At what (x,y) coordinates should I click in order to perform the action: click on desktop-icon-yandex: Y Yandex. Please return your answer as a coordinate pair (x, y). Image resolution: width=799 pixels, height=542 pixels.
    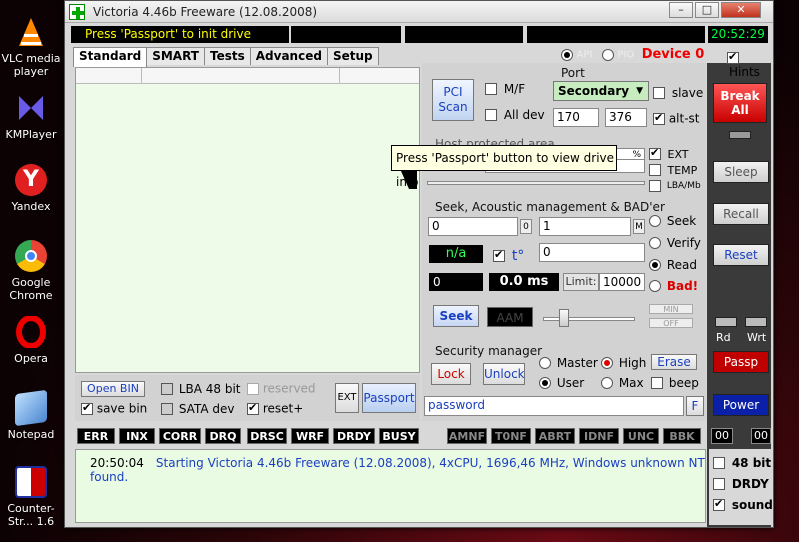
    Looking at the image, I should click on (31, 188).